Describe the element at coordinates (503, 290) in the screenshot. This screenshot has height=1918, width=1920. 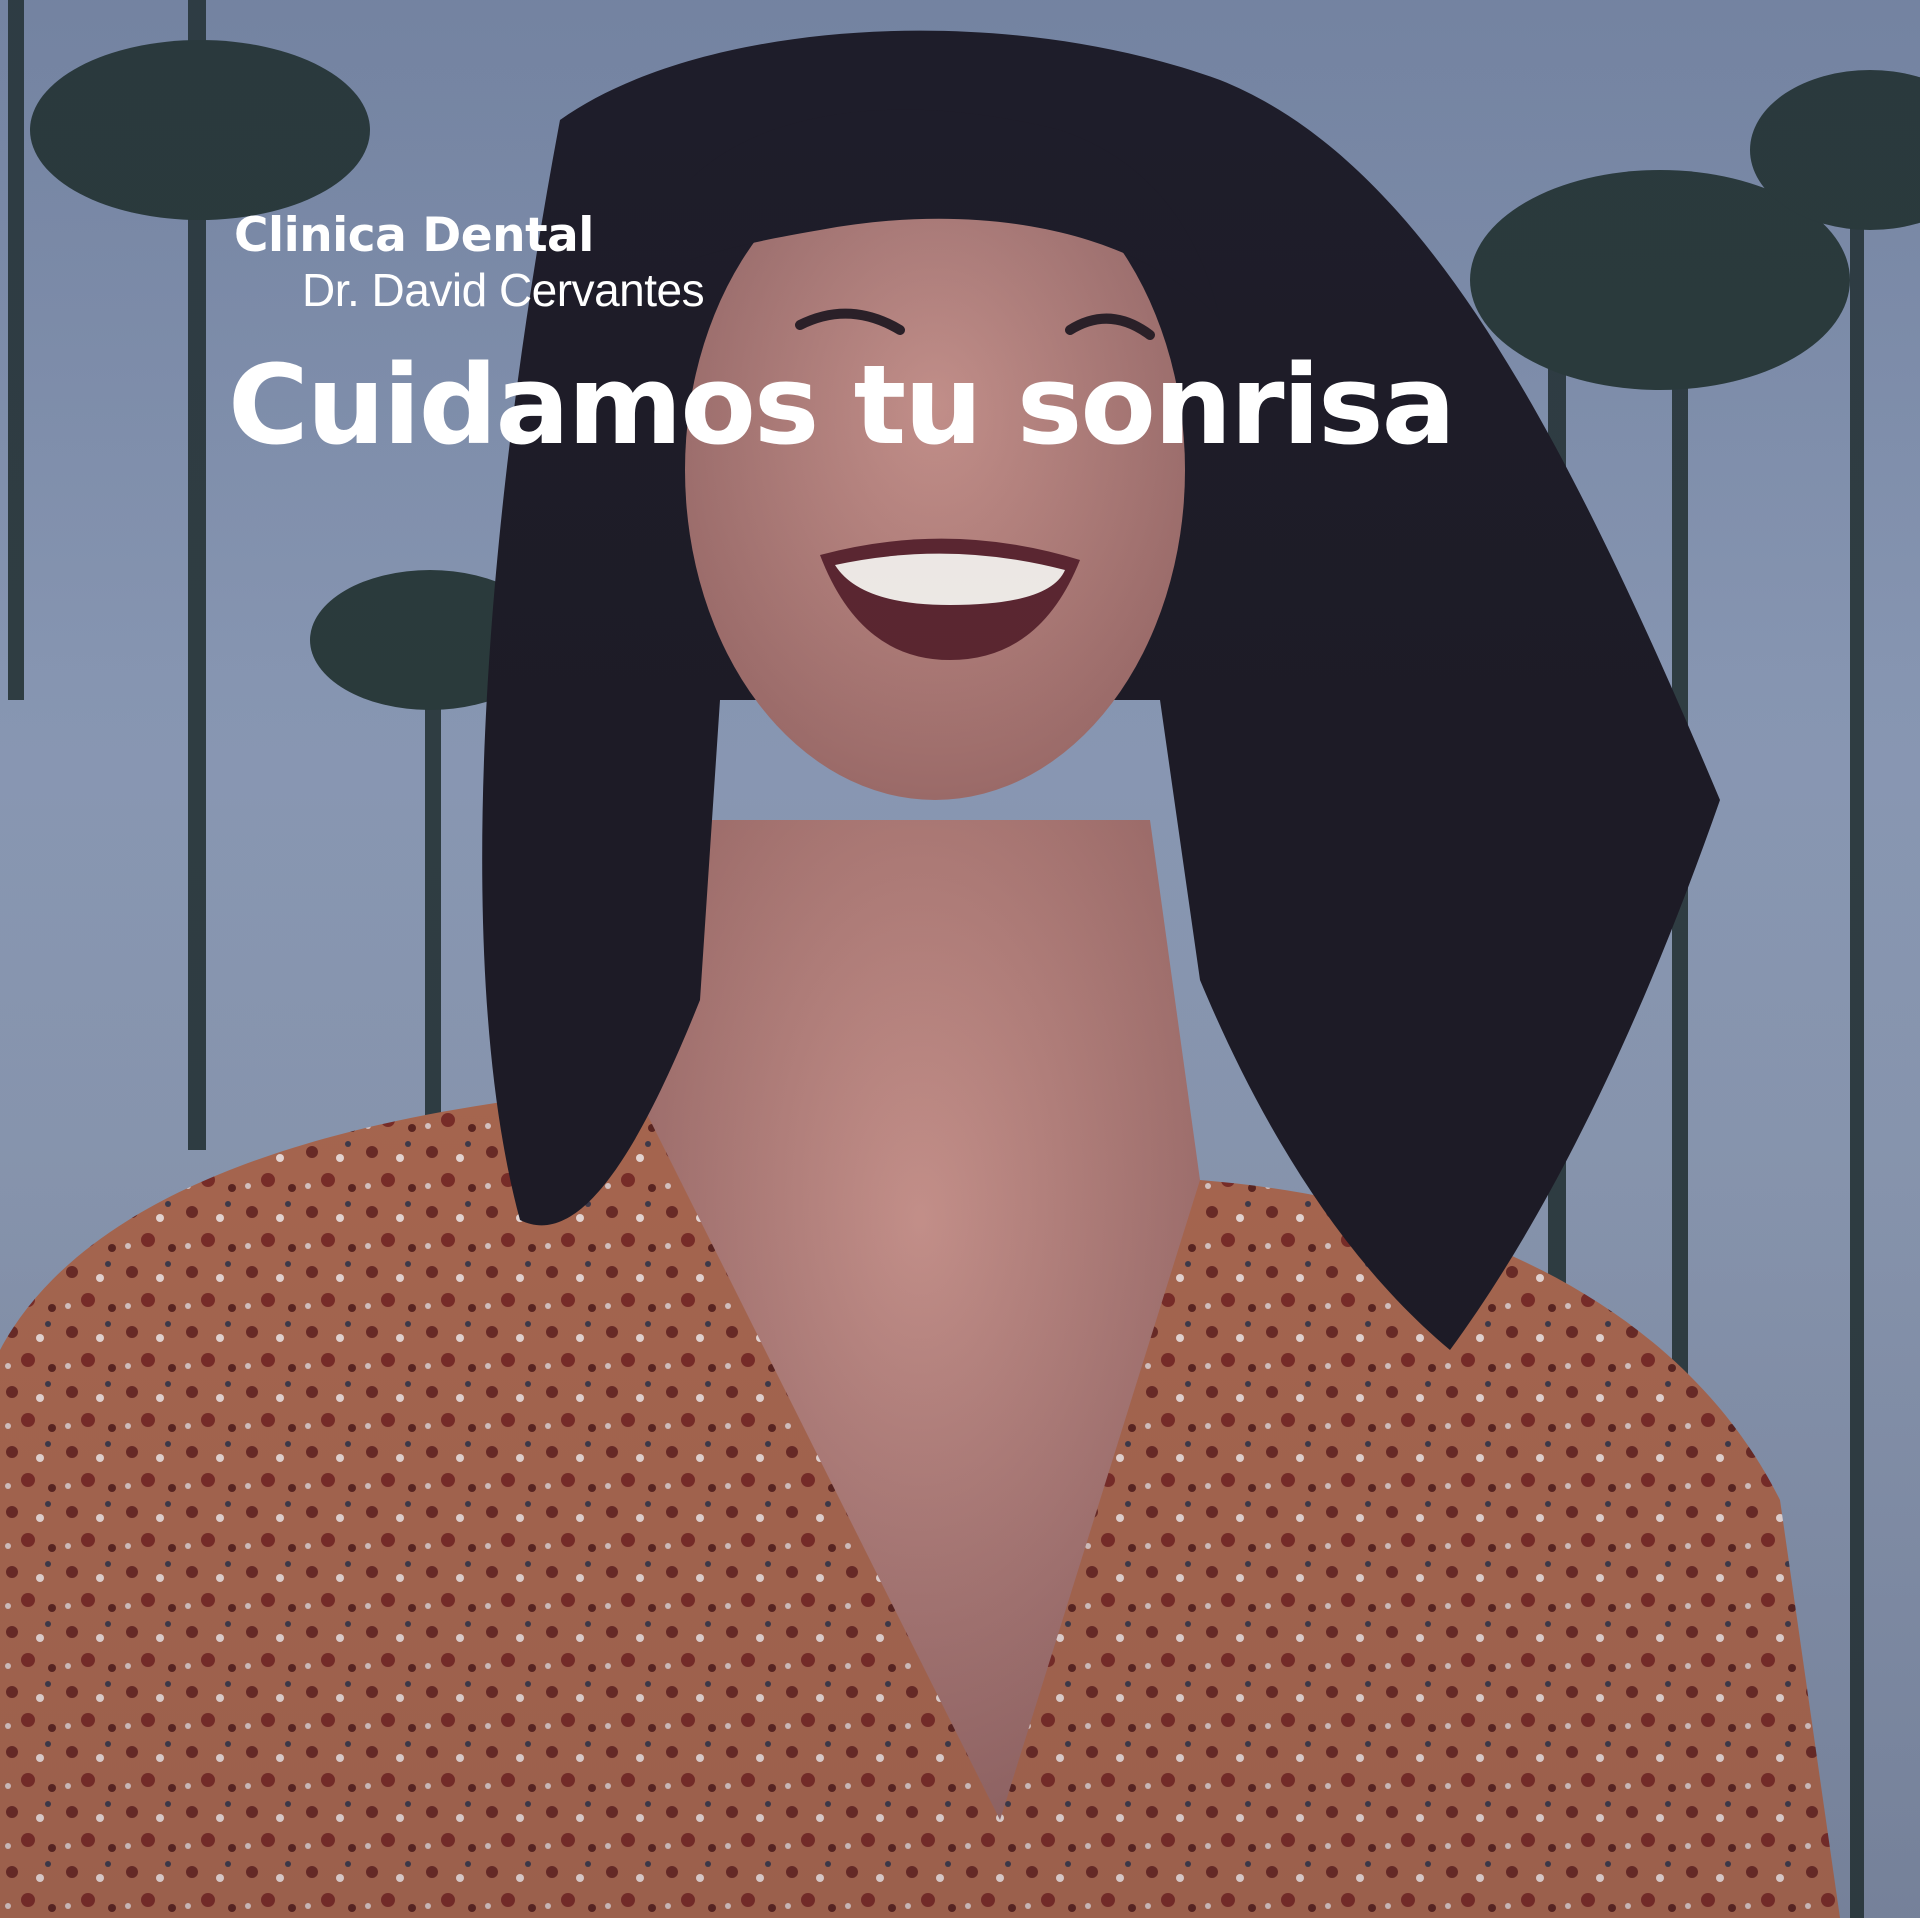
I see `doctor-name: Dr. David Cervantes` at that location.